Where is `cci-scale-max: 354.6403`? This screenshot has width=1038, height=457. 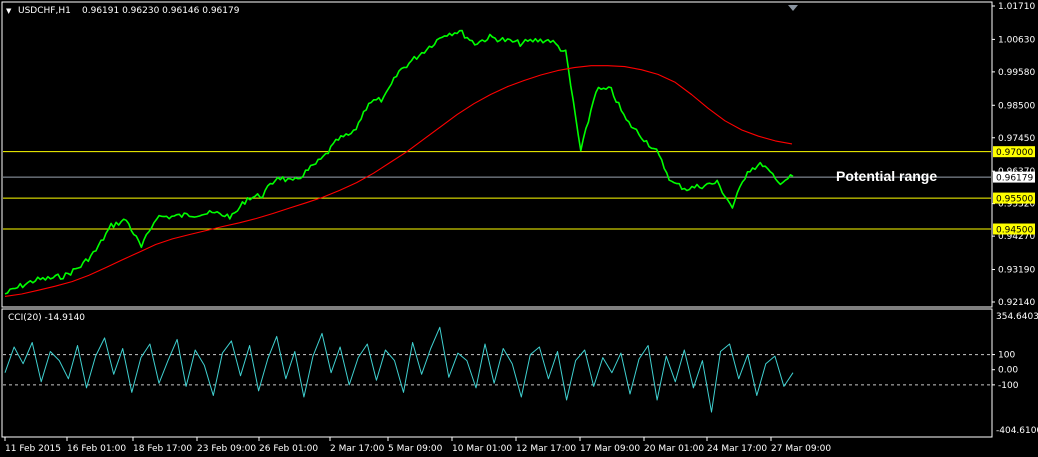
cci-scale-max: 354.6403 is located at coordinates (1017, 317).